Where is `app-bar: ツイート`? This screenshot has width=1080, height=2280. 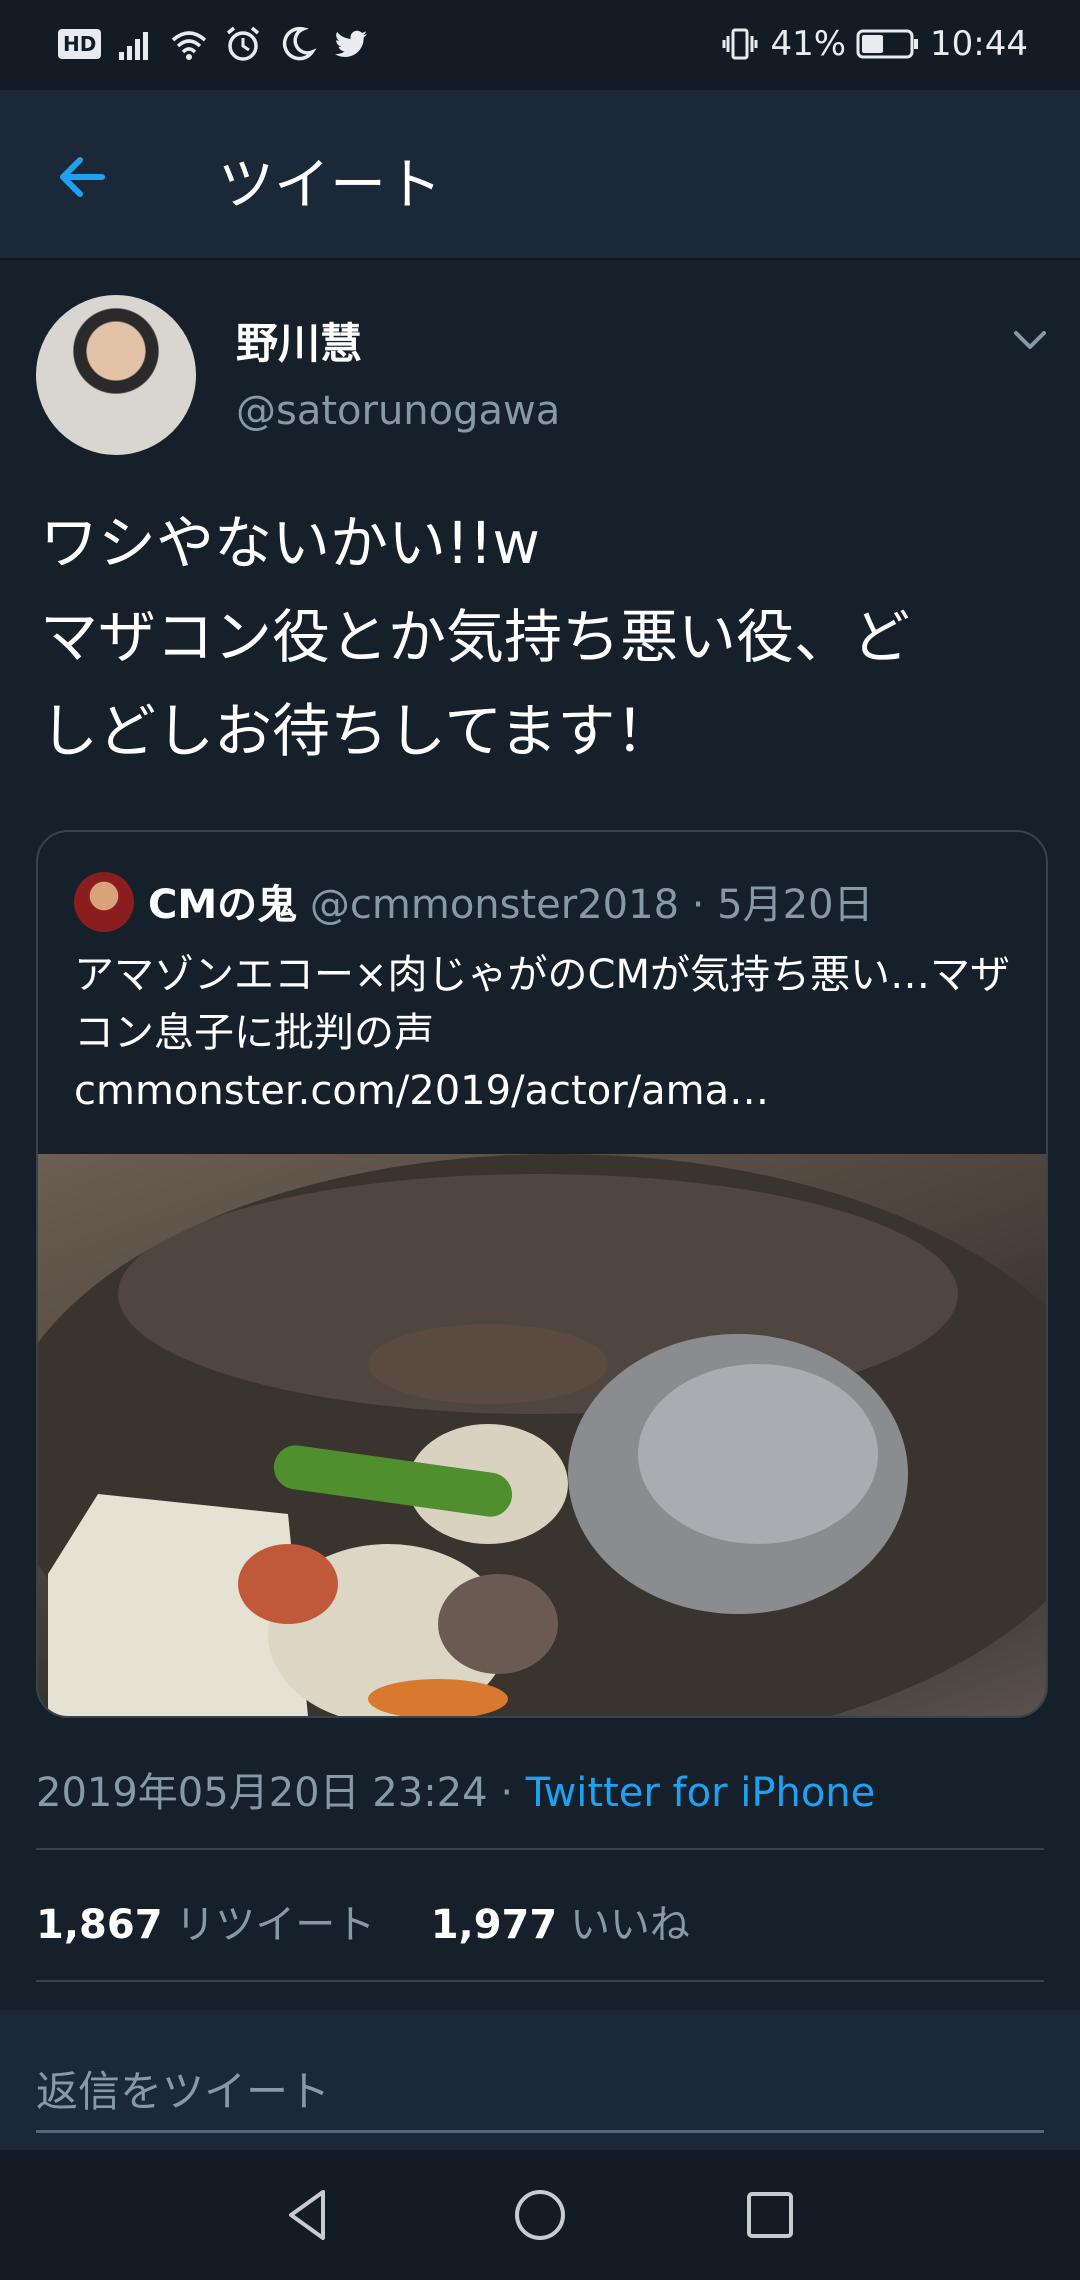
app-bar: ツイート is located at coordinates (540, 175).